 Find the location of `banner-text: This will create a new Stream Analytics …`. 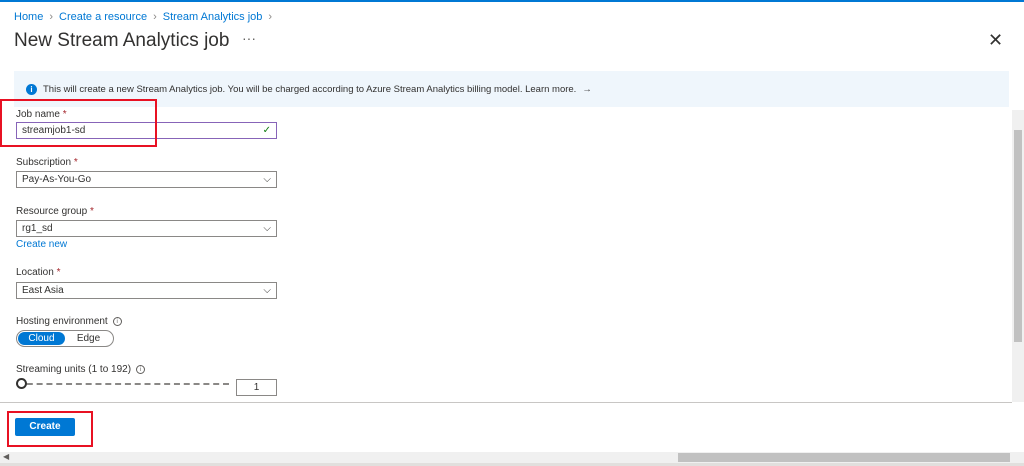

banner-text: This will create a new Stream Analytics … is located at coordinates (309, 89).